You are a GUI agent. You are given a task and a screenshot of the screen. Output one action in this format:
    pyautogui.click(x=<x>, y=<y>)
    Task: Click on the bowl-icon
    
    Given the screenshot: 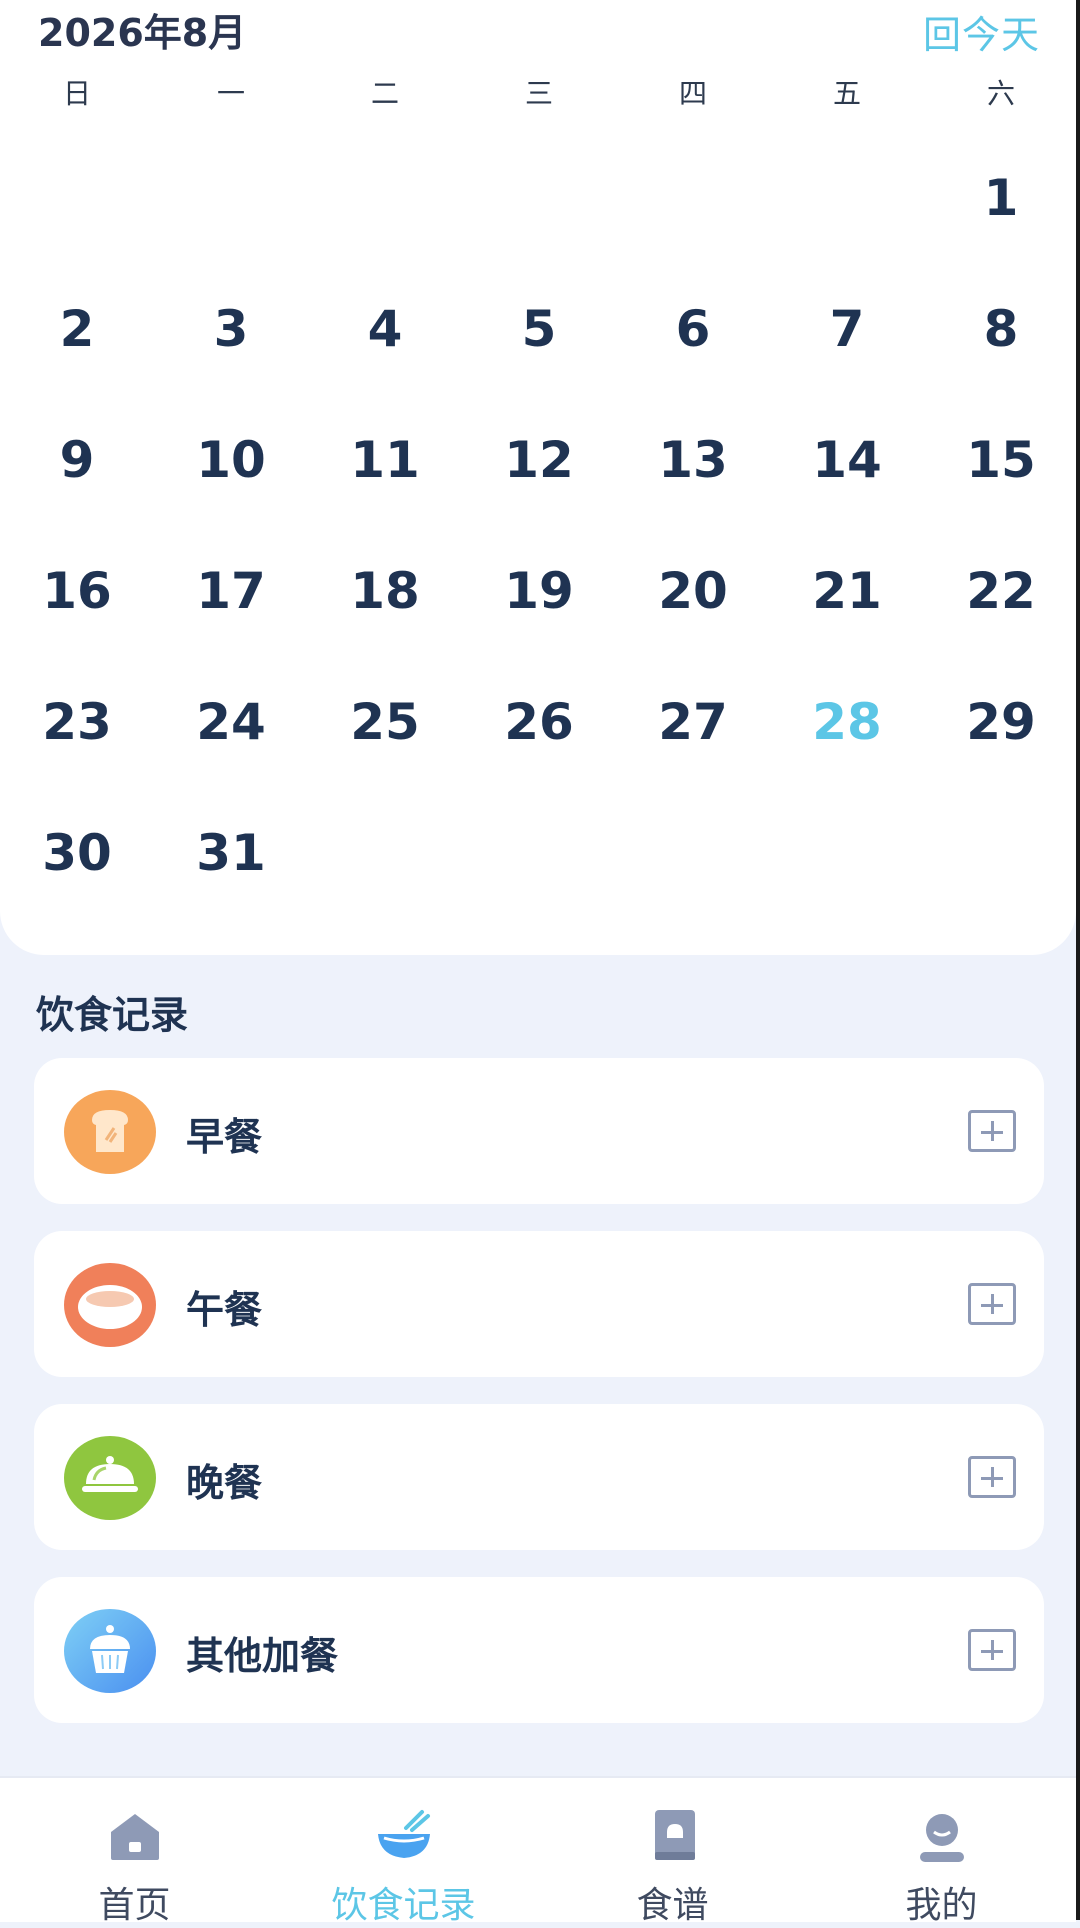 What is the action you would take?
    pyautogui.click(x=404, y=1836)
    